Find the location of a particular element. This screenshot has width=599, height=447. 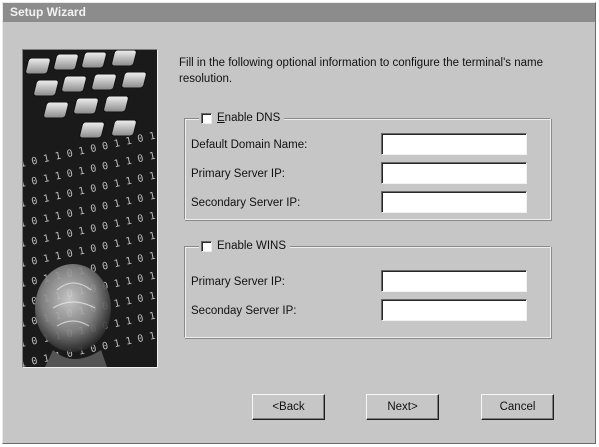

next-button: Next> is located at coordinates (402, 407).